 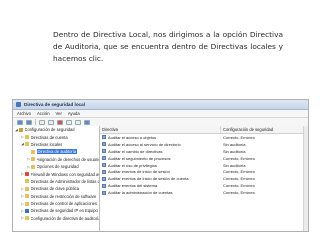 I want to click on policy-name: Auditar el cambio de directivas, so click(x=135, y=151).